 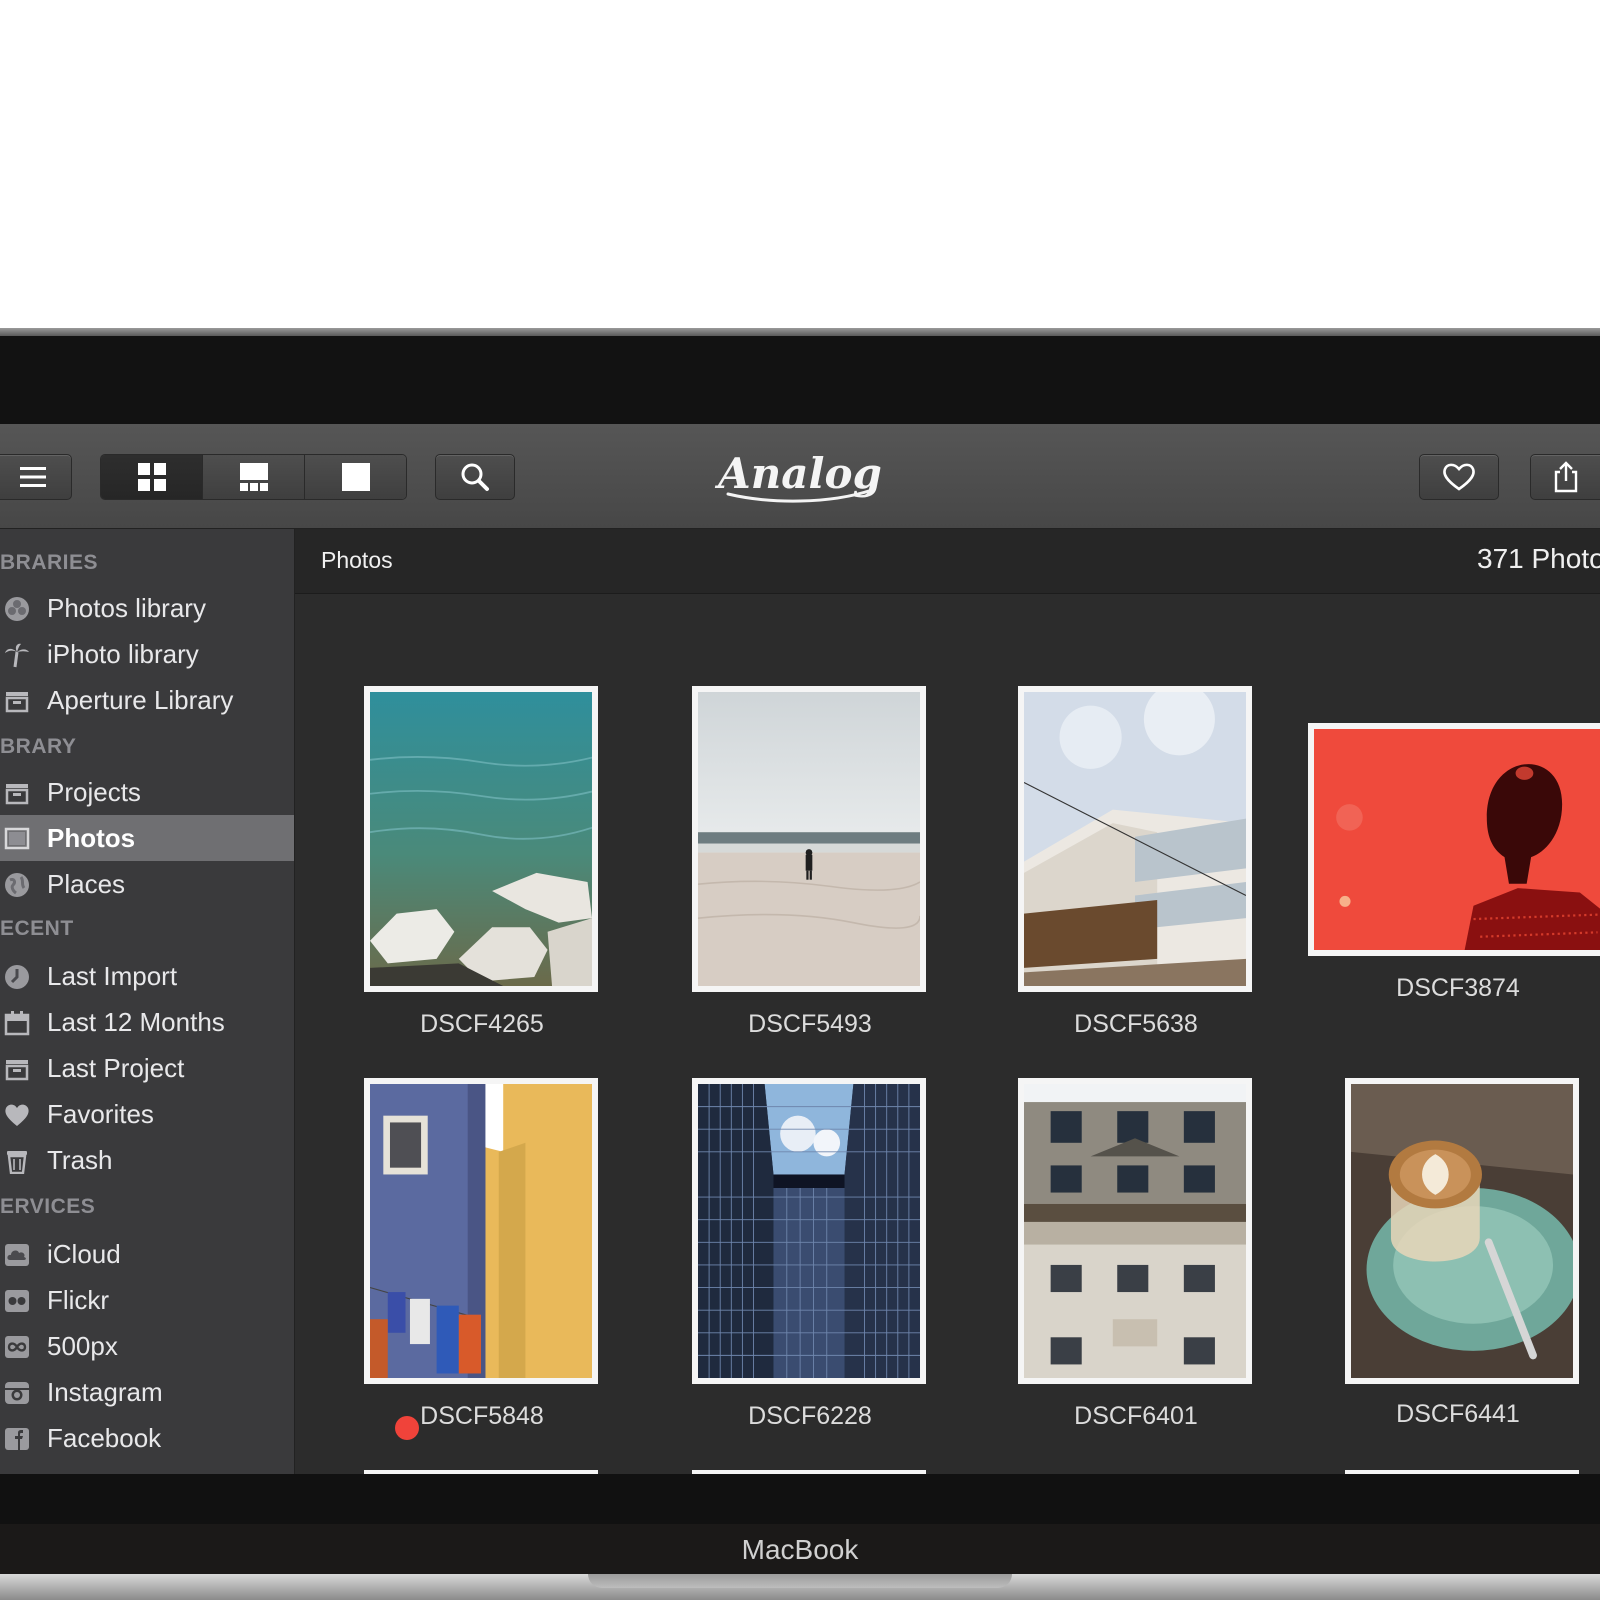 What do you see at coordinates (48, 1206) in the screenshot?
I see `section-header-services: ERVICES` at bounding box center [48, 1206].